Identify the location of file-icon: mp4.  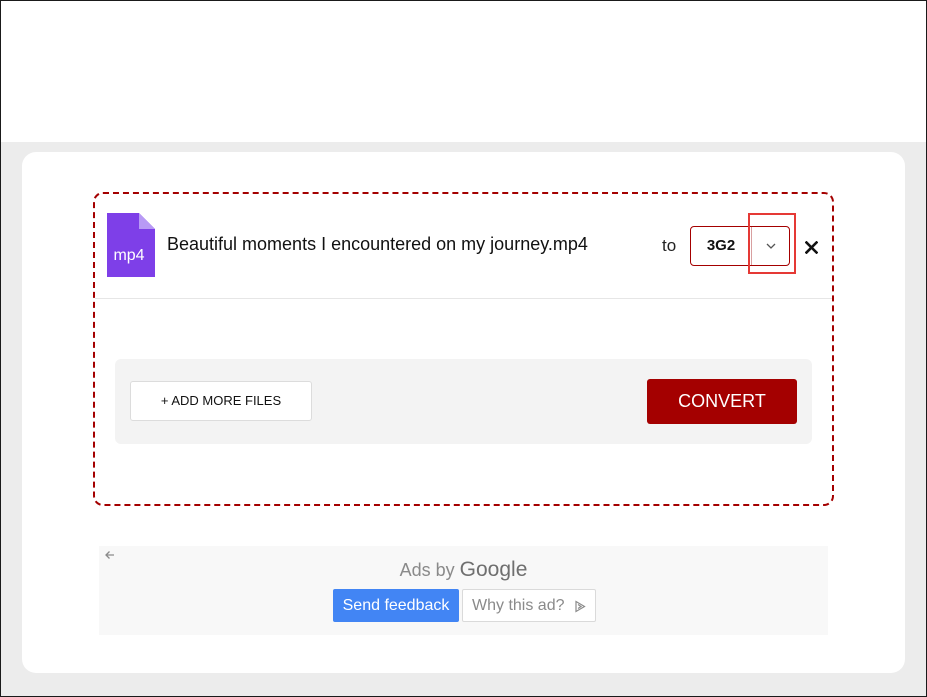
(131, 245).